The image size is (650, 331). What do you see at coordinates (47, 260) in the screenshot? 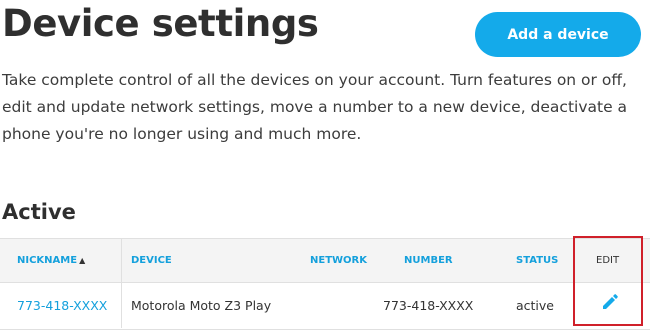
I see `column-header-nickname-label: NICKNAME` at bounding box center [47, 260].